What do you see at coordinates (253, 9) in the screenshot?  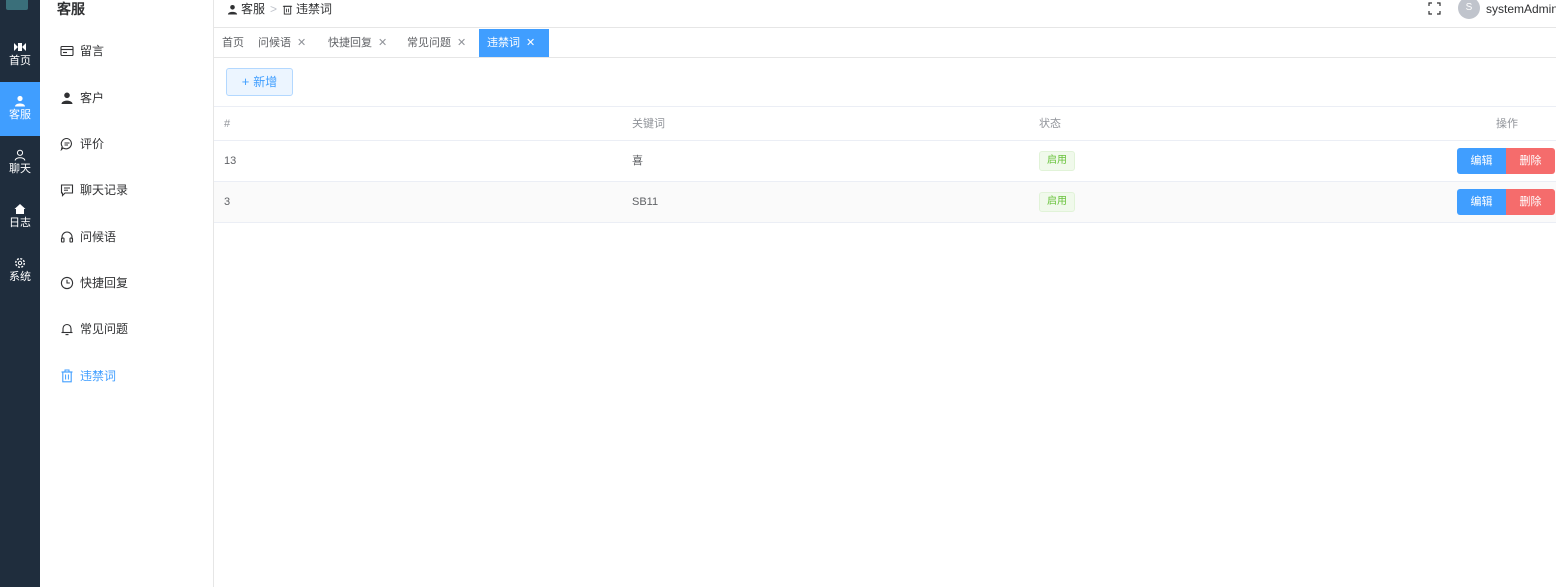 I see `breadcrumb-item-service: 客服` at bounding box center [253, 9].